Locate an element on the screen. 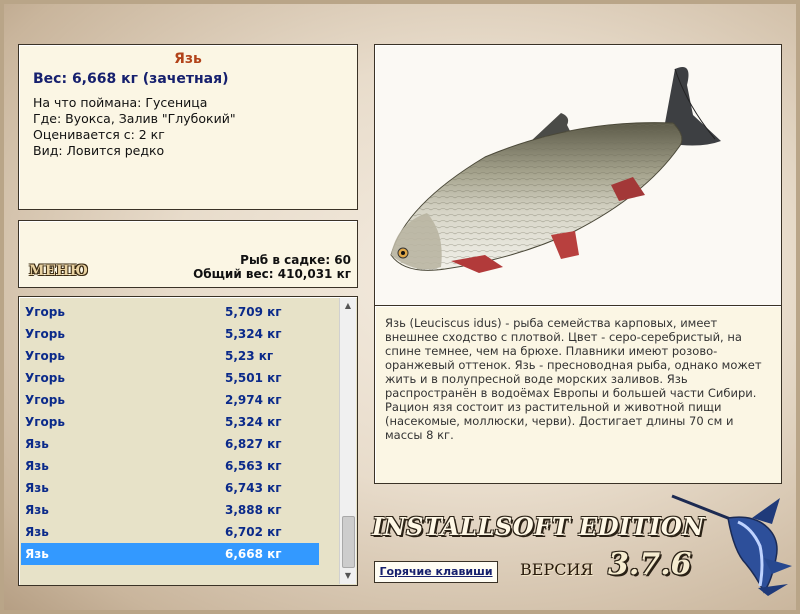 Image resolution: width=800 pixels, height=614 pixels. catch-row: Угорь 5,709 кг is located at coordinates (188, 312).